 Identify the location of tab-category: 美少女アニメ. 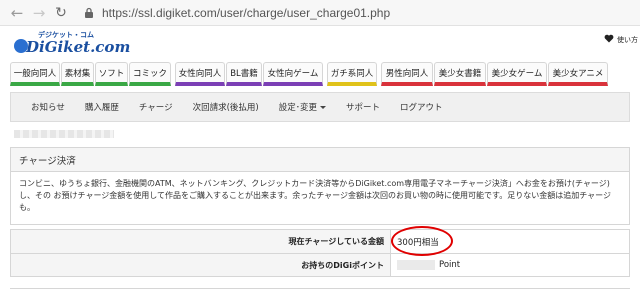
(578, 74).